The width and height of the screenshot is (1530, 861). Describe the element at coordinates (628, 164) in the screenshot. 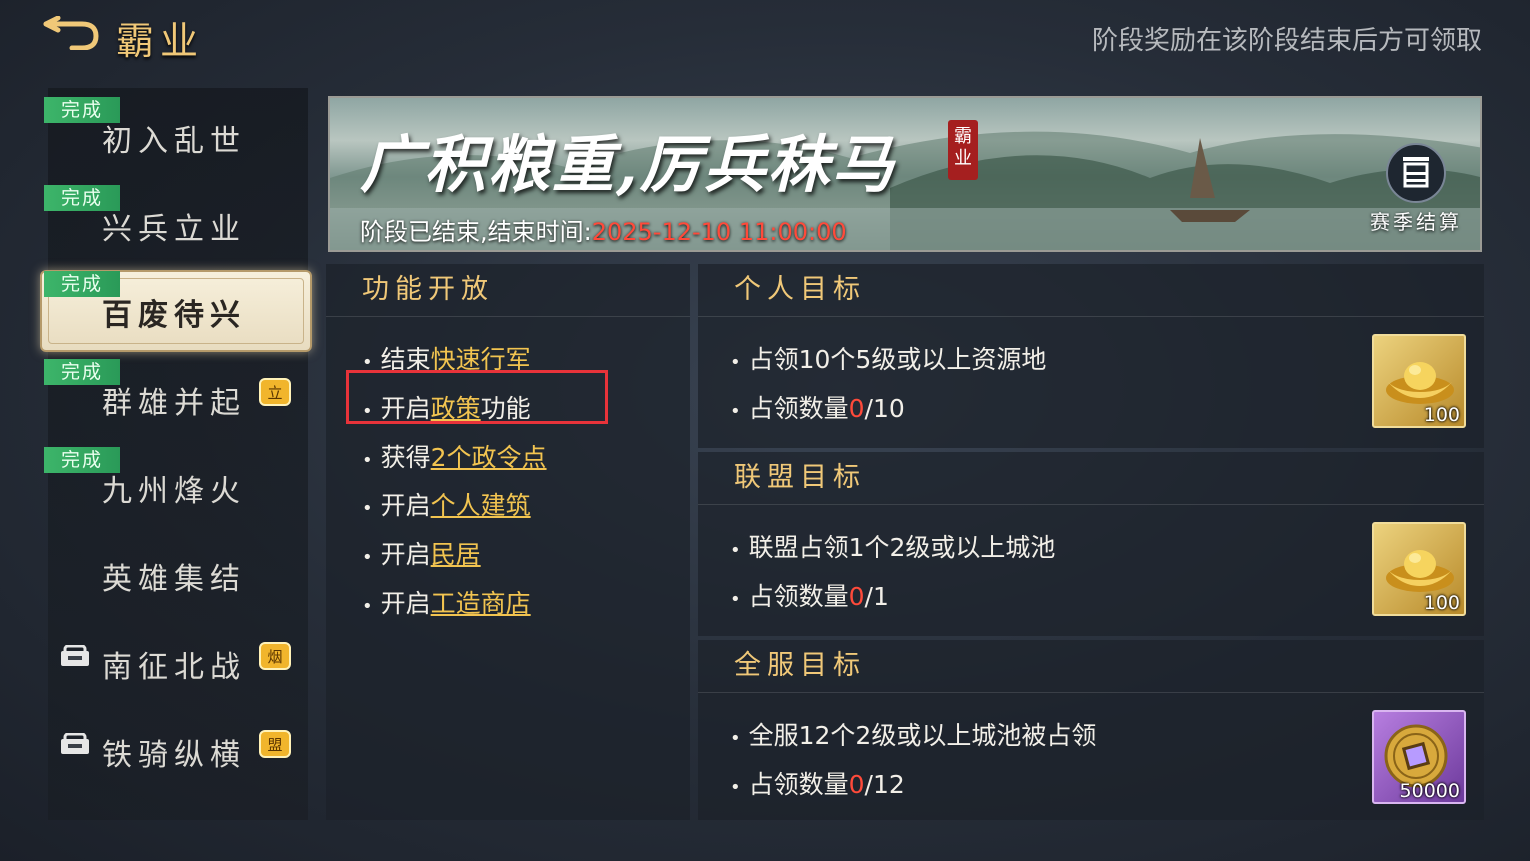

I see `banner-title: 广积粮重,厉兵秣马` at that location.